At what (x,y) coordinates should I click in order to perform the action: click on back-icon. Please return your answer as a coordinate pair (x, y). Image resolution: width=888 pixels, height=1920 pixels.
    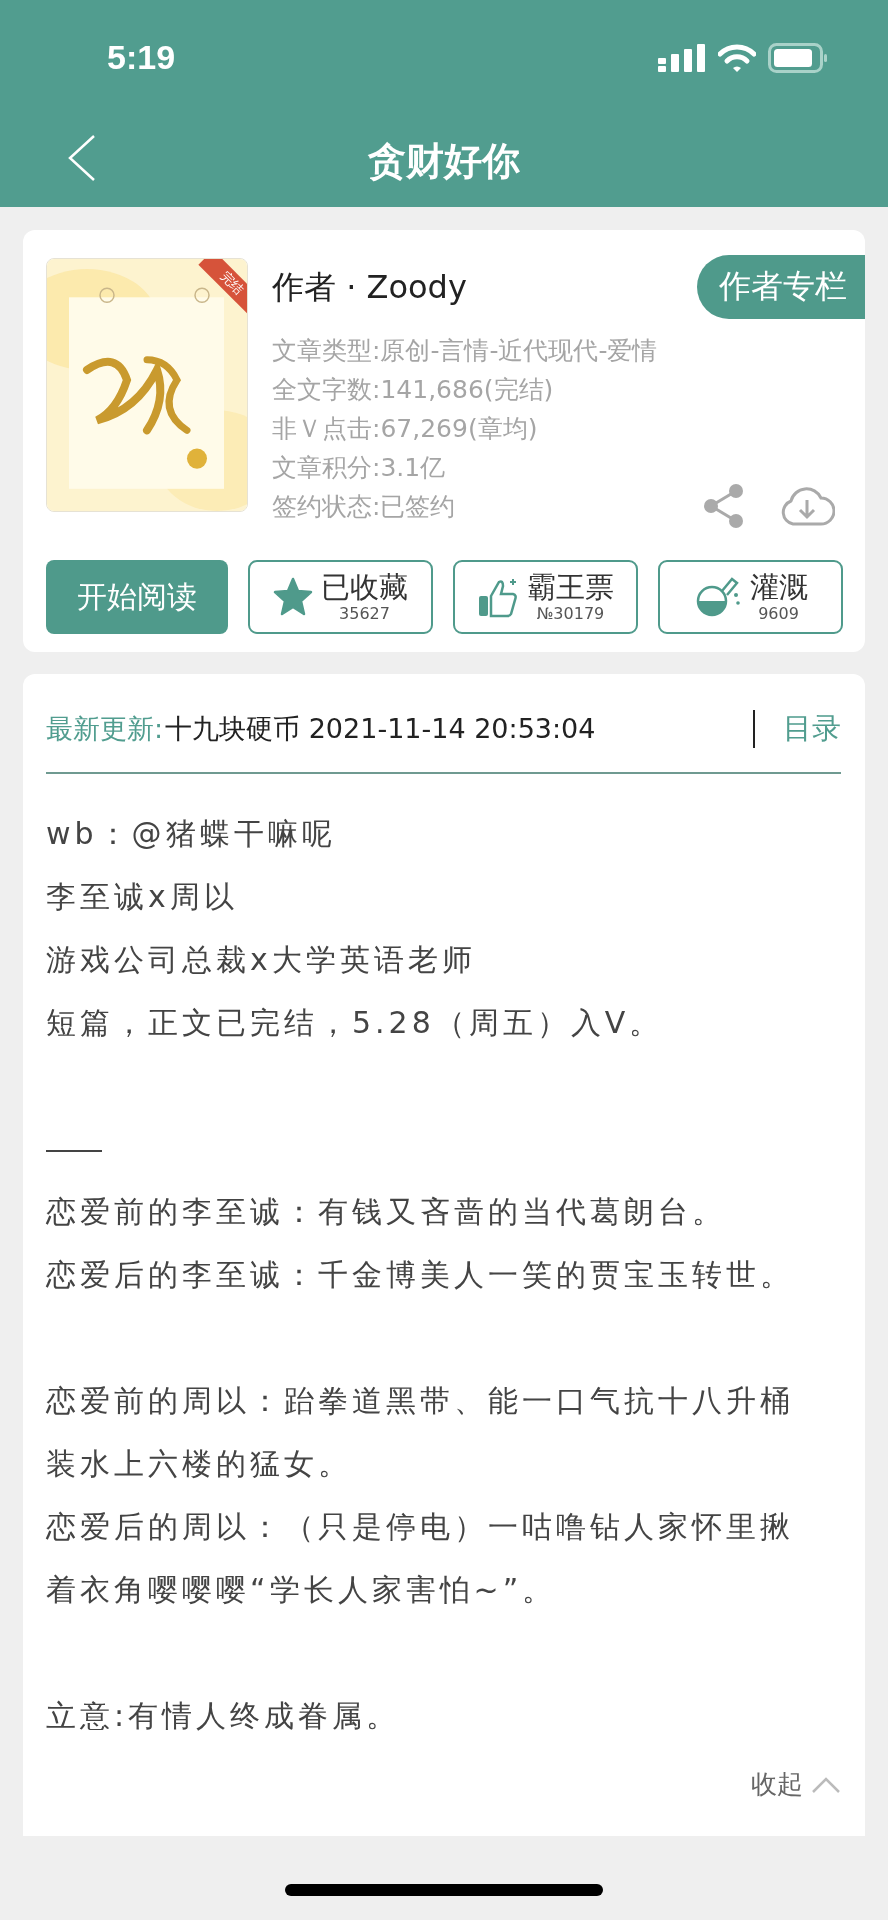
    Looking at the image, I should click on (82, 158).